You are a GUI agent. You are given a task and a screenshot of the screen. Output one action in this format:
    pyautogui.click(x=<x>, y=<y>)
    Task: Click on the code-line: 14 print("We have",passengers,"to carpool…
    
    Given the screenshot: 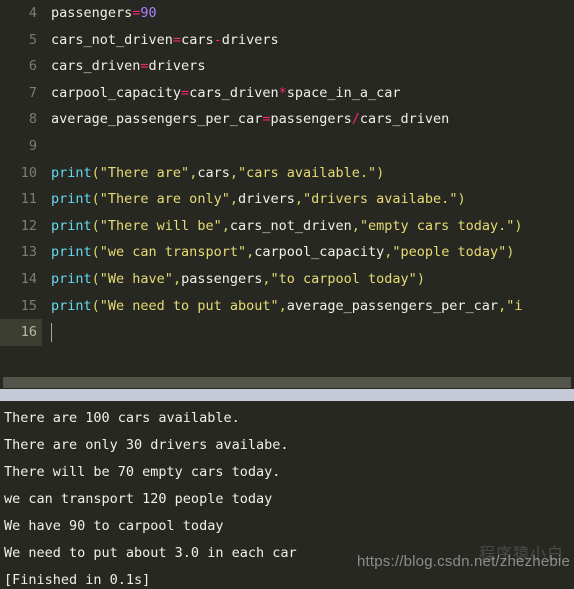 What is the action you would take?
    pyautogui.click(x=287, y=279)
    